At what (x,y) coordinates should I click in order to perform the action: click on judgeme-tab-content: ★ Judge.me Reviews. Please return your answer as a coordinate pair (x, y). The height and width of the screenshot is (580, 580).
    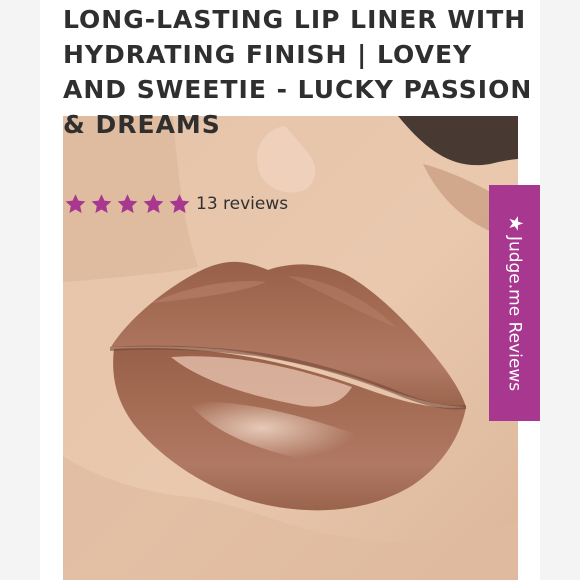
    Looking at the image, I should click on (514, 303).